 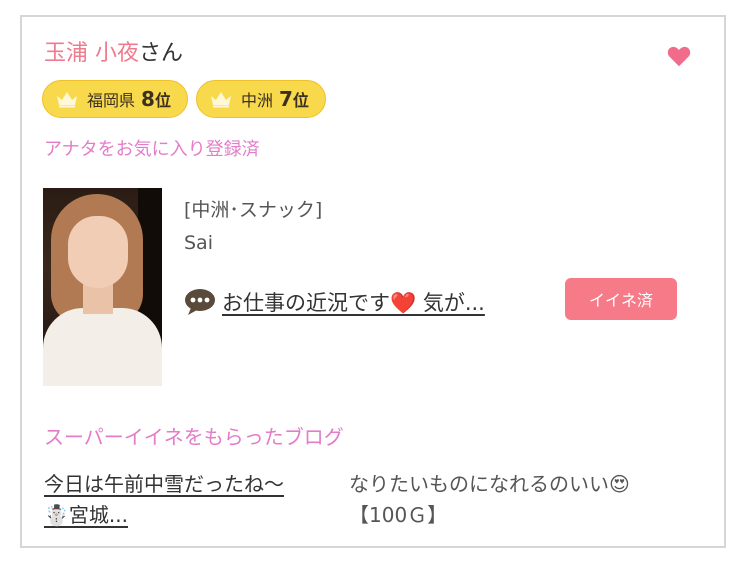 I want to click on badge-area: 福岡県, so click(x=111, y=100).